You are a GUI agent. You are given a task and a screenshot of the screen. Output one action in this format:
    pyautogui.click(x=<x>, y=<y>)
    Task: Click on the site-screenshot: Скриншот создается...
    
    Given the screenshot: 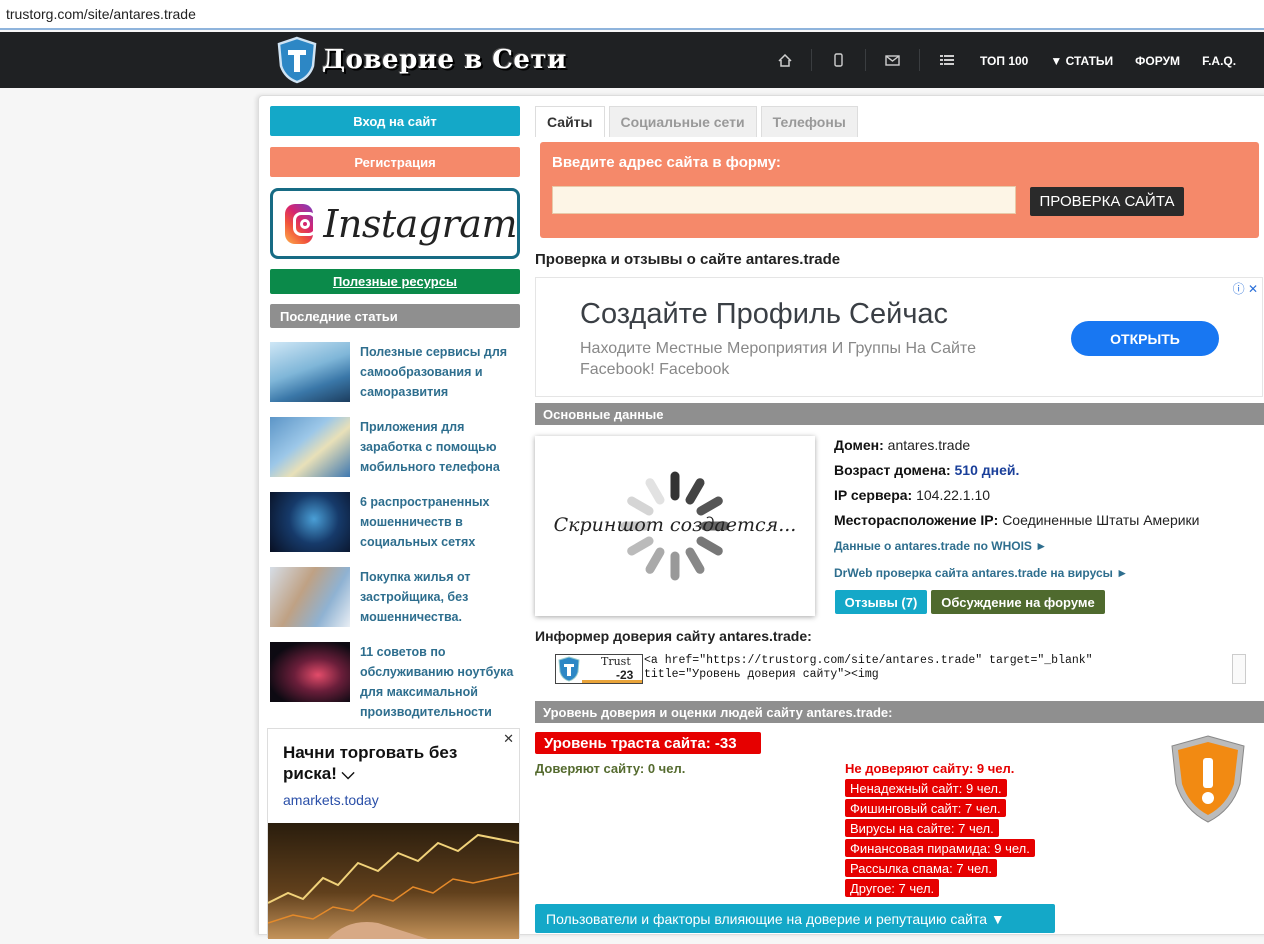 What is the action you would take?
    pyautogui.click(x=675, y=526)
    